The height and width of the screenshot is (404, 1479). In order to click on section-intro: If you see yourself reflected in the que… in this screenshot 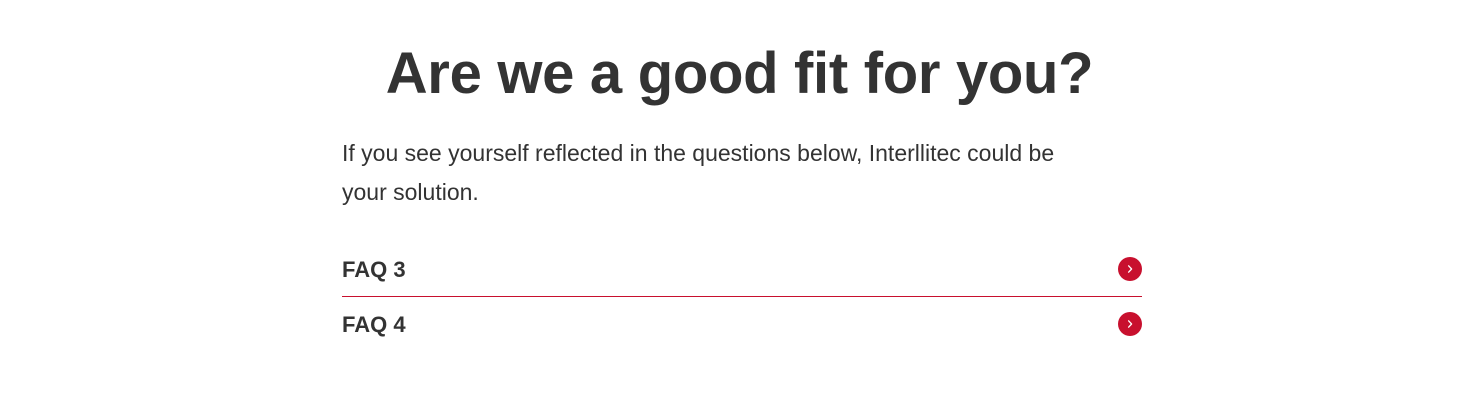, I will do `click(698, 172)`.